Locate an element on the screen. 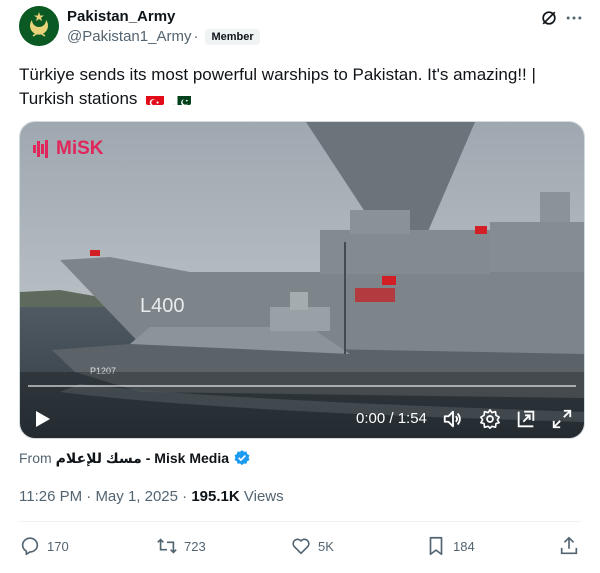 This screenshot has width=600, height=573. misk-watermark-text: MiSK is located at coordinates (80, 148).